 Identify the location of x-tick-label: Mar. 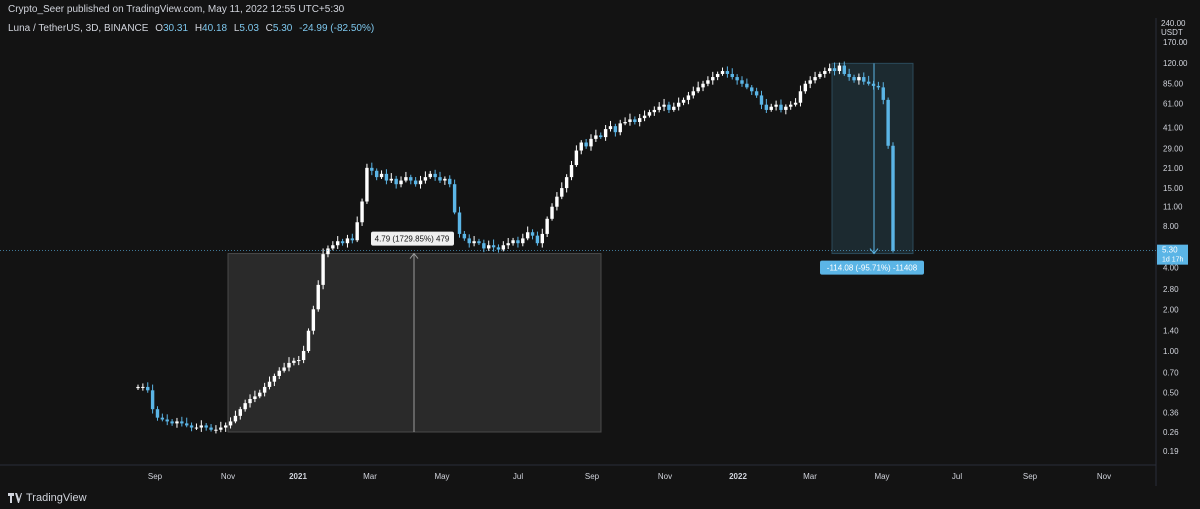
(370, 476).